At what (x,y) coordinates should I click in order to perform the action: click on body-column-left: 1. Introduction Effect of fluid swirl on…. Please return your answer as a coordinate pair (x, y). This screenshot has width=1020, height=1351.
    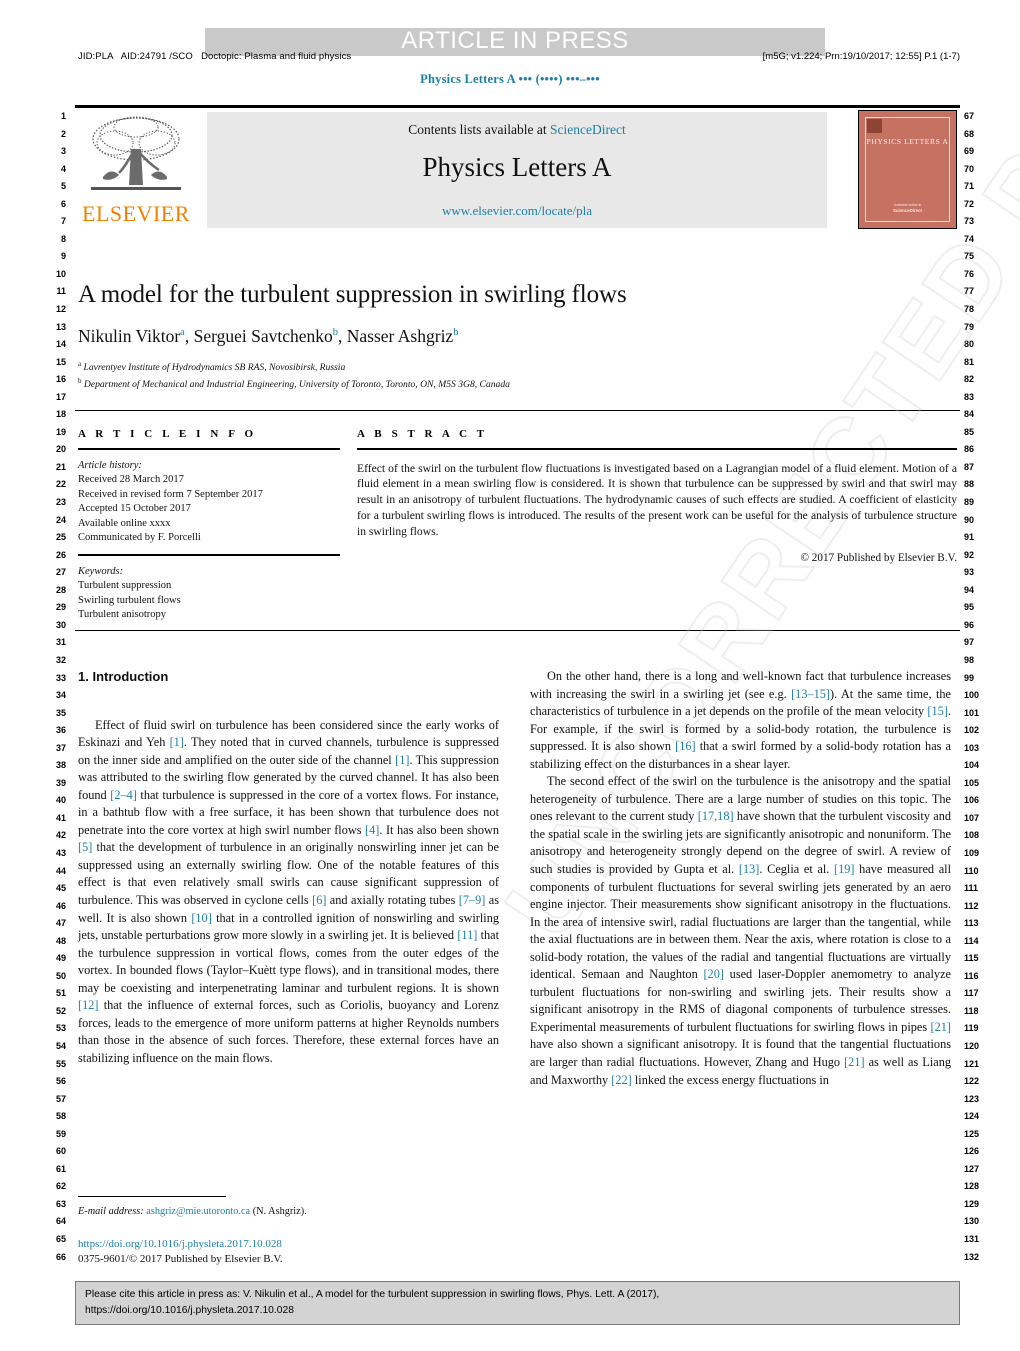
    Looking at the image, I should click on (288, 867).